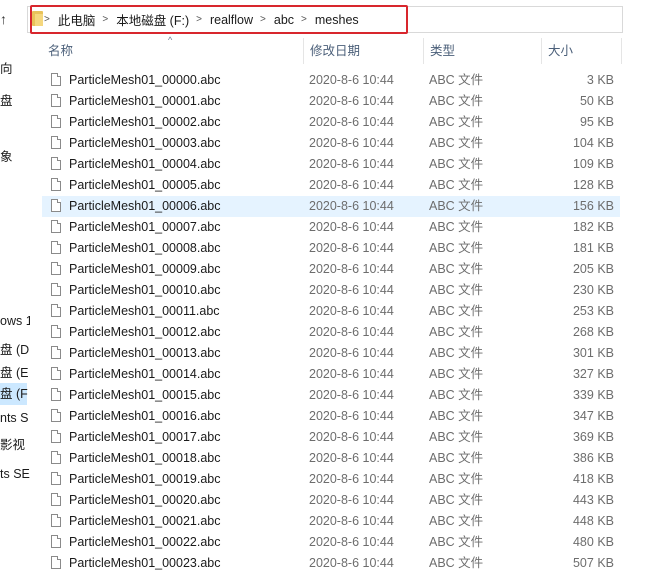 This screenshot has height=576, width=656. Describe the element at coordinates (14, 394) in the screenshot. I see `nav-item-selected: 盘 (F` at that location.